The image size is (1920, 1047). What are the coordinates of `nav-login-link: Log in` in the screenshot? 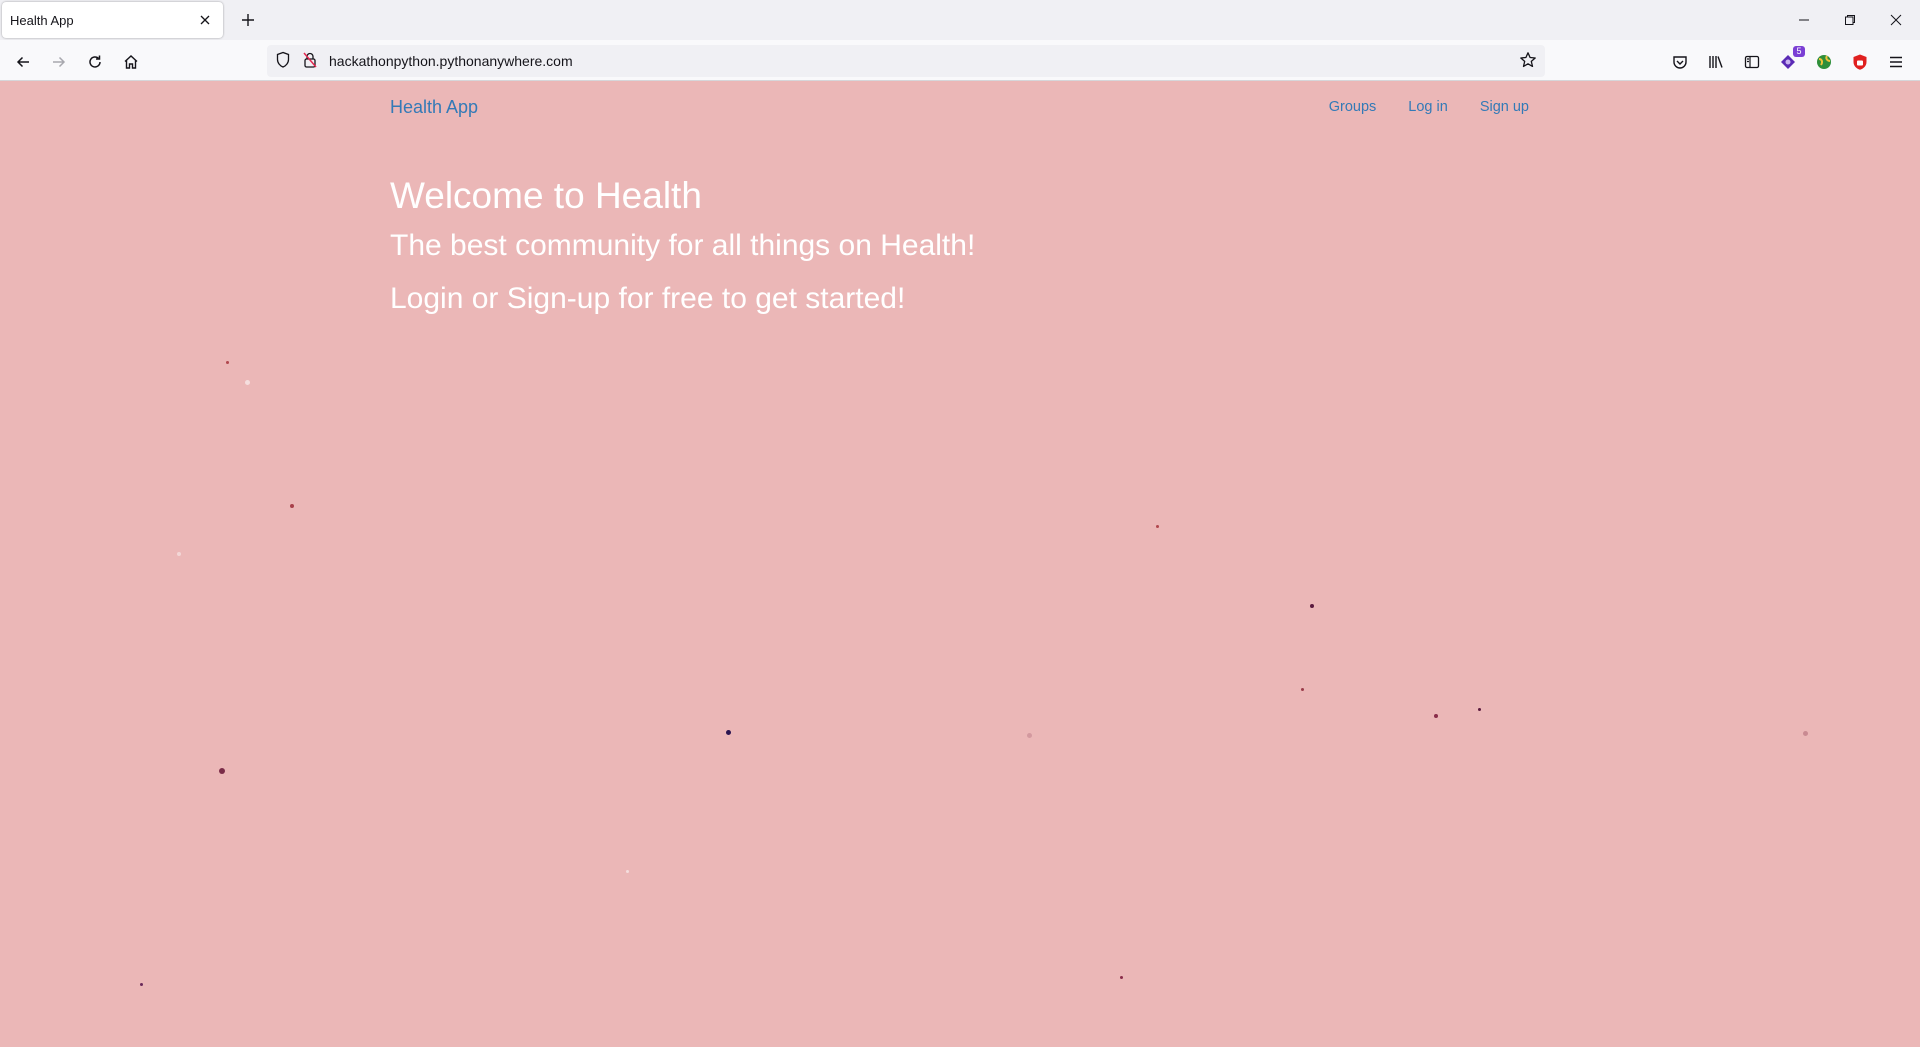 It's located at (1428, 107).